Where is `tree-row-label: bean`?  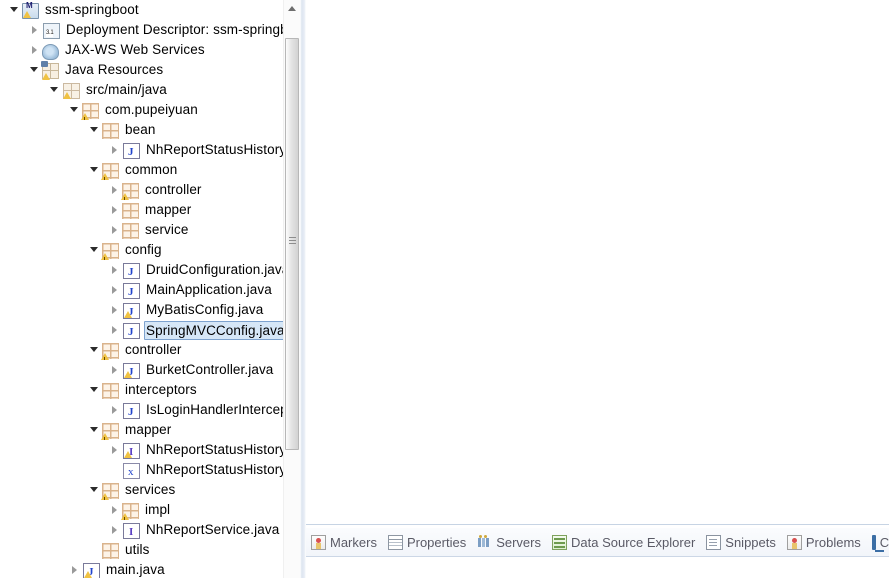 tree-row-label: bean is located at coordinates (140, 129).